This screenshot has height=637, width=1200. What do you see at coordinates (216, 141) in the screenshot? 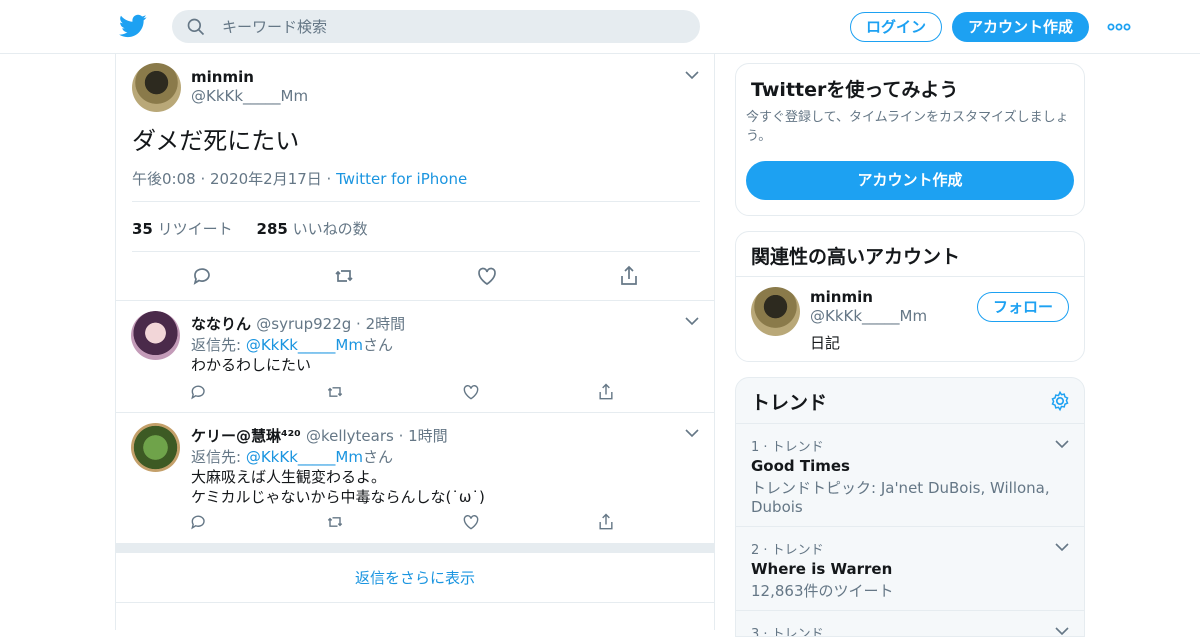
I see `tweet-text: ダメだ死にたい` at bounding box center [216, 141].